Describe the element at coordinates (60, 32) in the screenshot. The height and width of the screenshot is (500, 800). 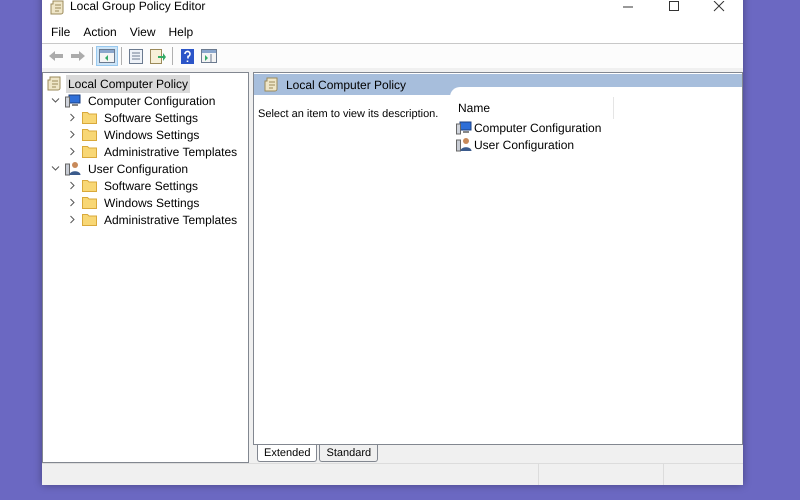
I see `menu-item: File` at that location.